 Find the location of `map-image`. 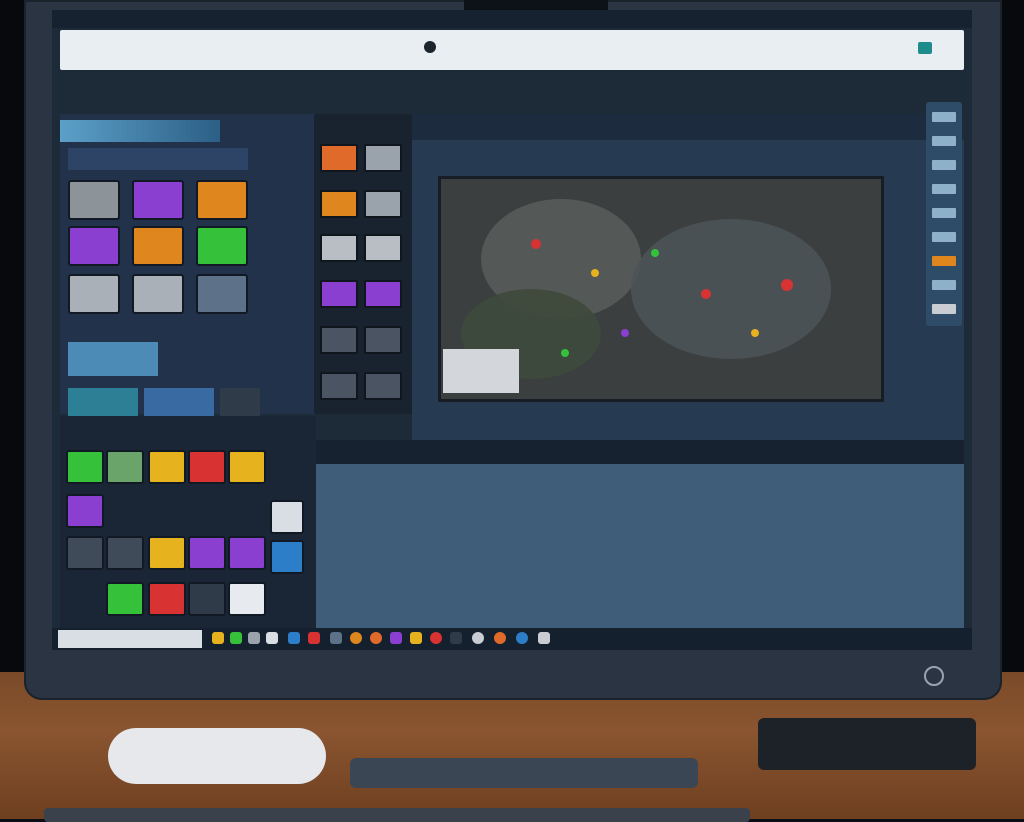

map-image is located at coordinates (661, 289).